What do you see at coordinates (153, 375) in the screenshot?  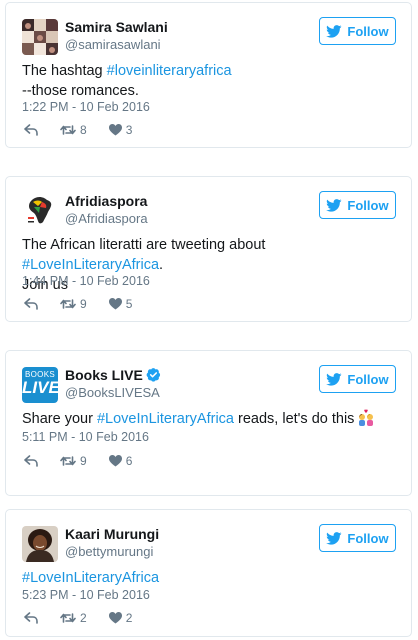 I see `verified-badge-icon` at bounding box center [153, 375].